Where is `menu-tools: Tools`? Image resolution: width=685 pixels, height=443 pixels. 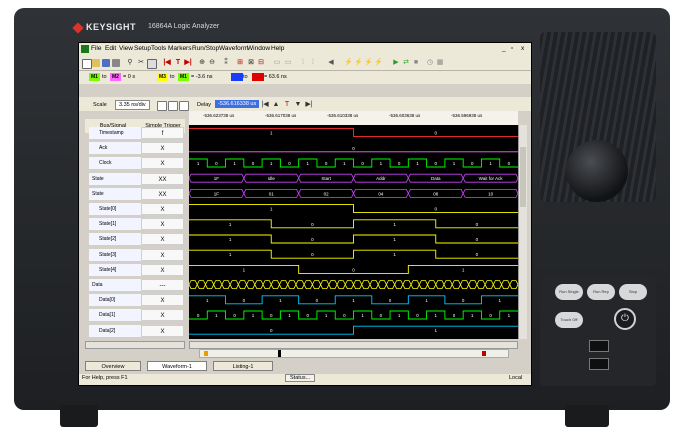 menu-tools: Tools is located at coordinates (158, 48).